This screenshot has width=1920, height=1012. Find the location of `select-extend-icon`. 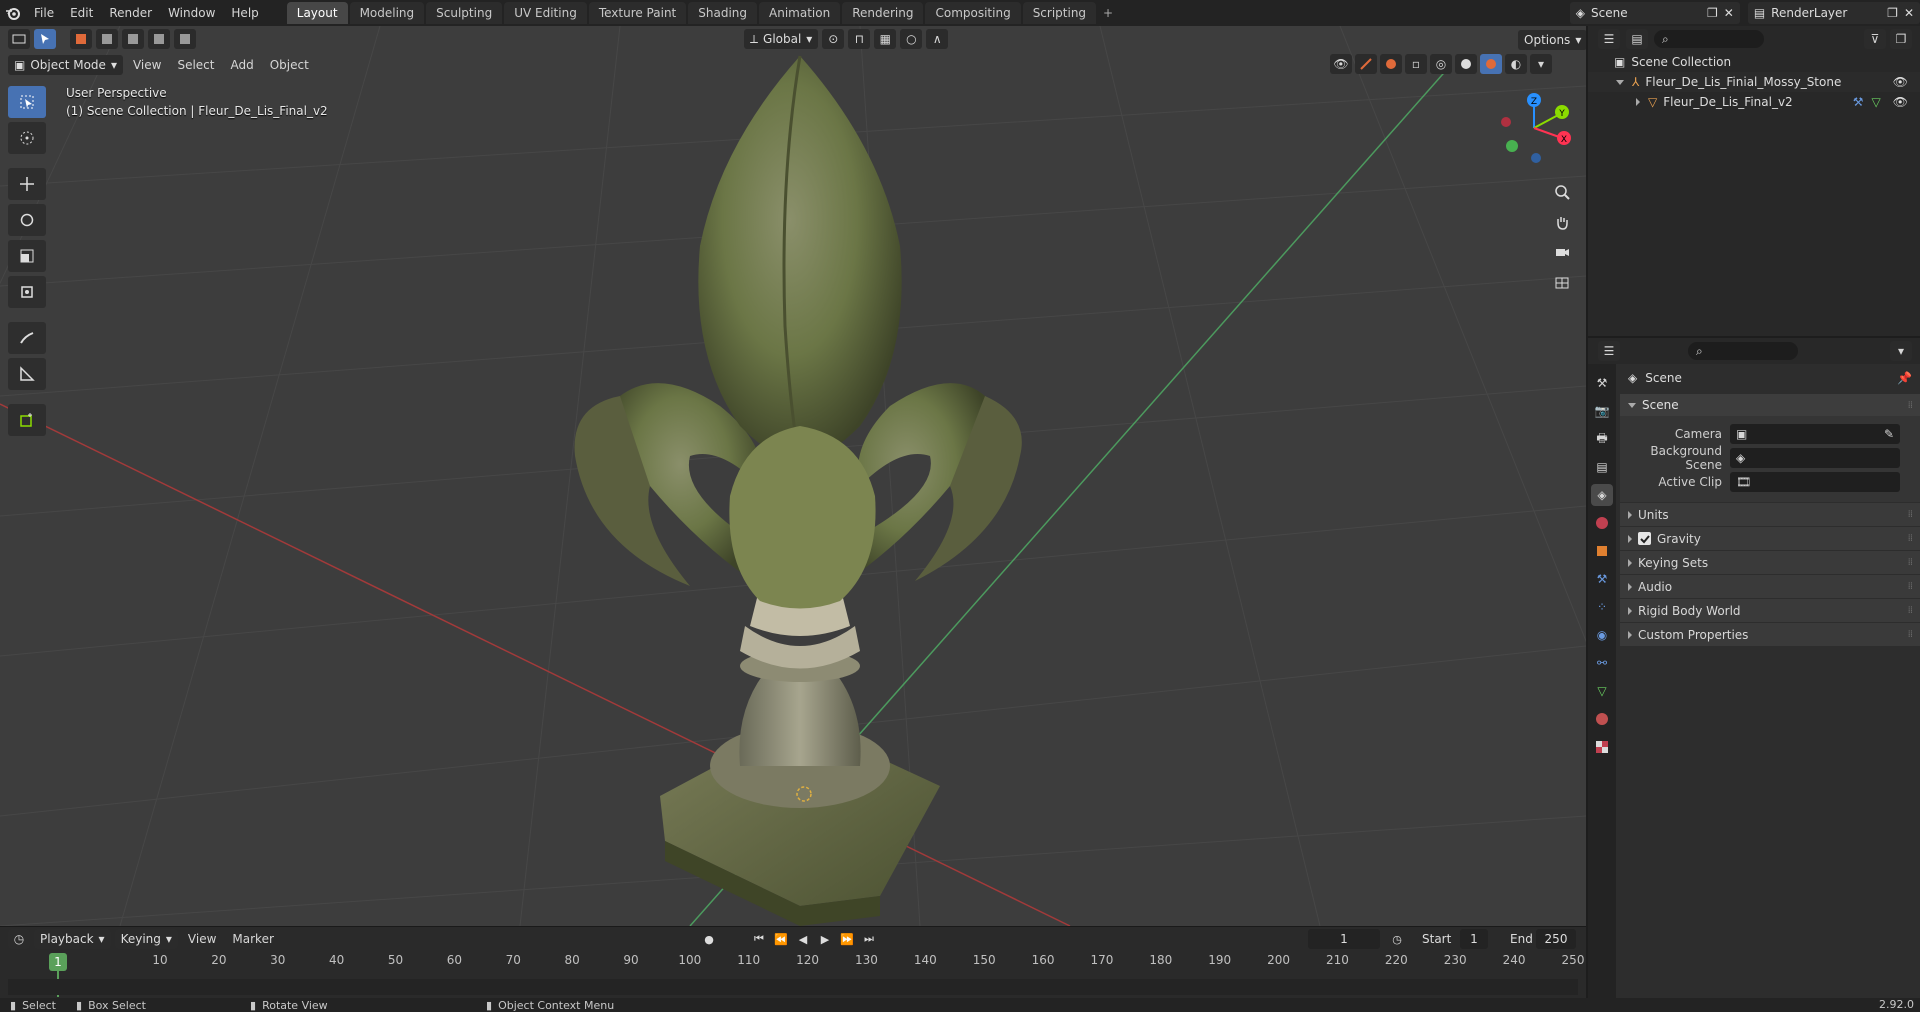

select-extend-icon is located at coordinates (107, 39).